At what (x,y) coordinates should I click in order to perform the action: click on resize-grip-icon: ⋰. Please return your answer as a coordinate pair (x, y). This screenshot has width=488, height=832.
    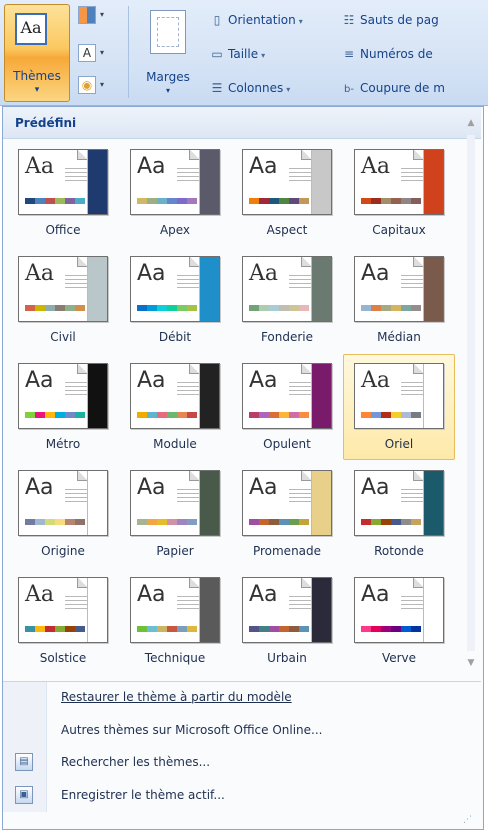
    Looking at the image, I should click on (468, 820).